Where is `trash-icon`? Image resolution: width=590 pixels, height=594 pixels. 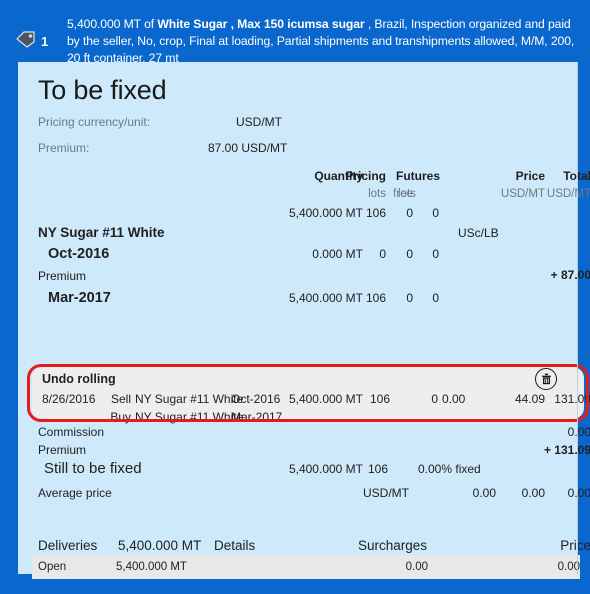
trash-icon is located at coordinates (546, 379).